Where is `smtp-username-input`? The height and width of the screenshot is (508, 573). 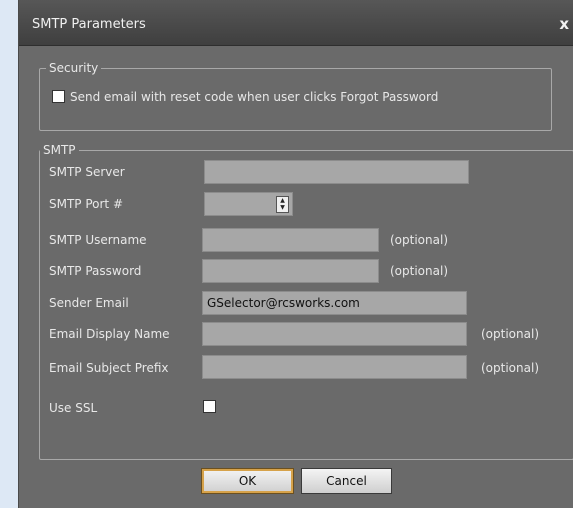
smtp-username-input is located at coordinates (290, 240).